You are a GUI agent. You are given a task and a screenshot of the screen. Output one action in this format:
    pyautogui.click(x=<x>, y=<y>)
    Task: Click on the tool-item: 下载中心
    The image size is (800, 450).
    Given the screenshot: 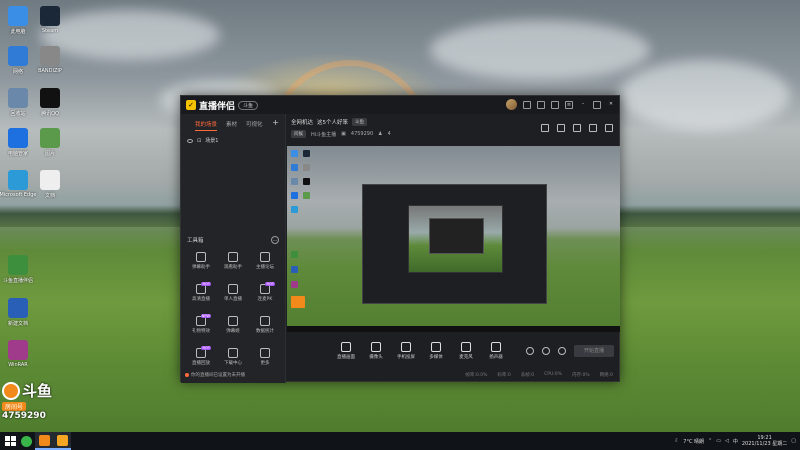 What is the action you would take?
    pyautogui.click(x=233, y=357)
    